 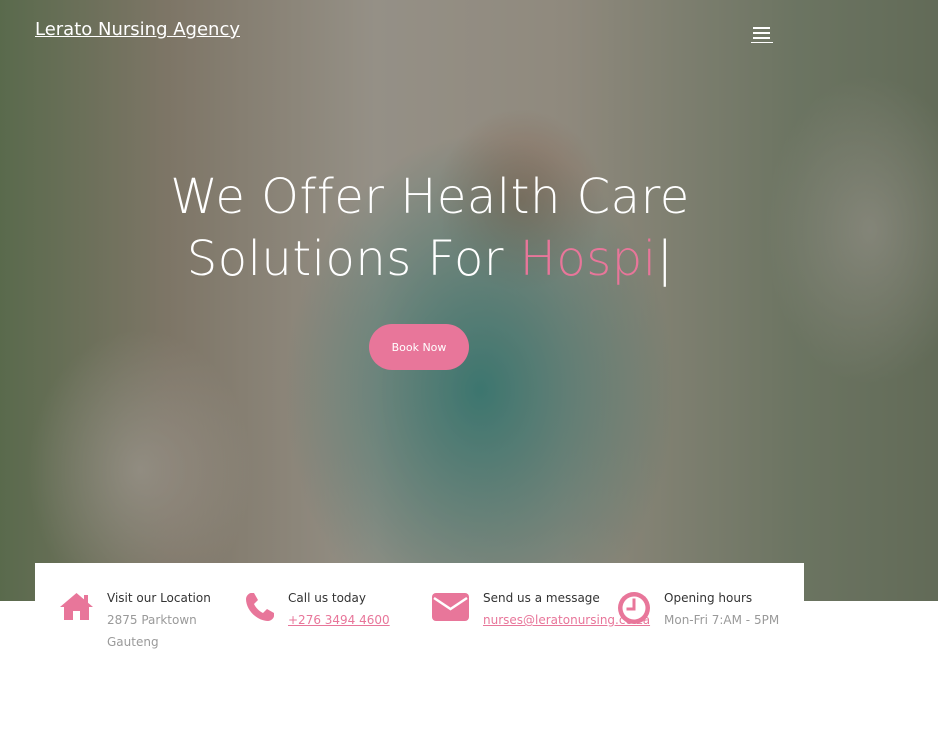 I want to click on location-address-line1: 2875 Parktown, so click(x=152, y=620).